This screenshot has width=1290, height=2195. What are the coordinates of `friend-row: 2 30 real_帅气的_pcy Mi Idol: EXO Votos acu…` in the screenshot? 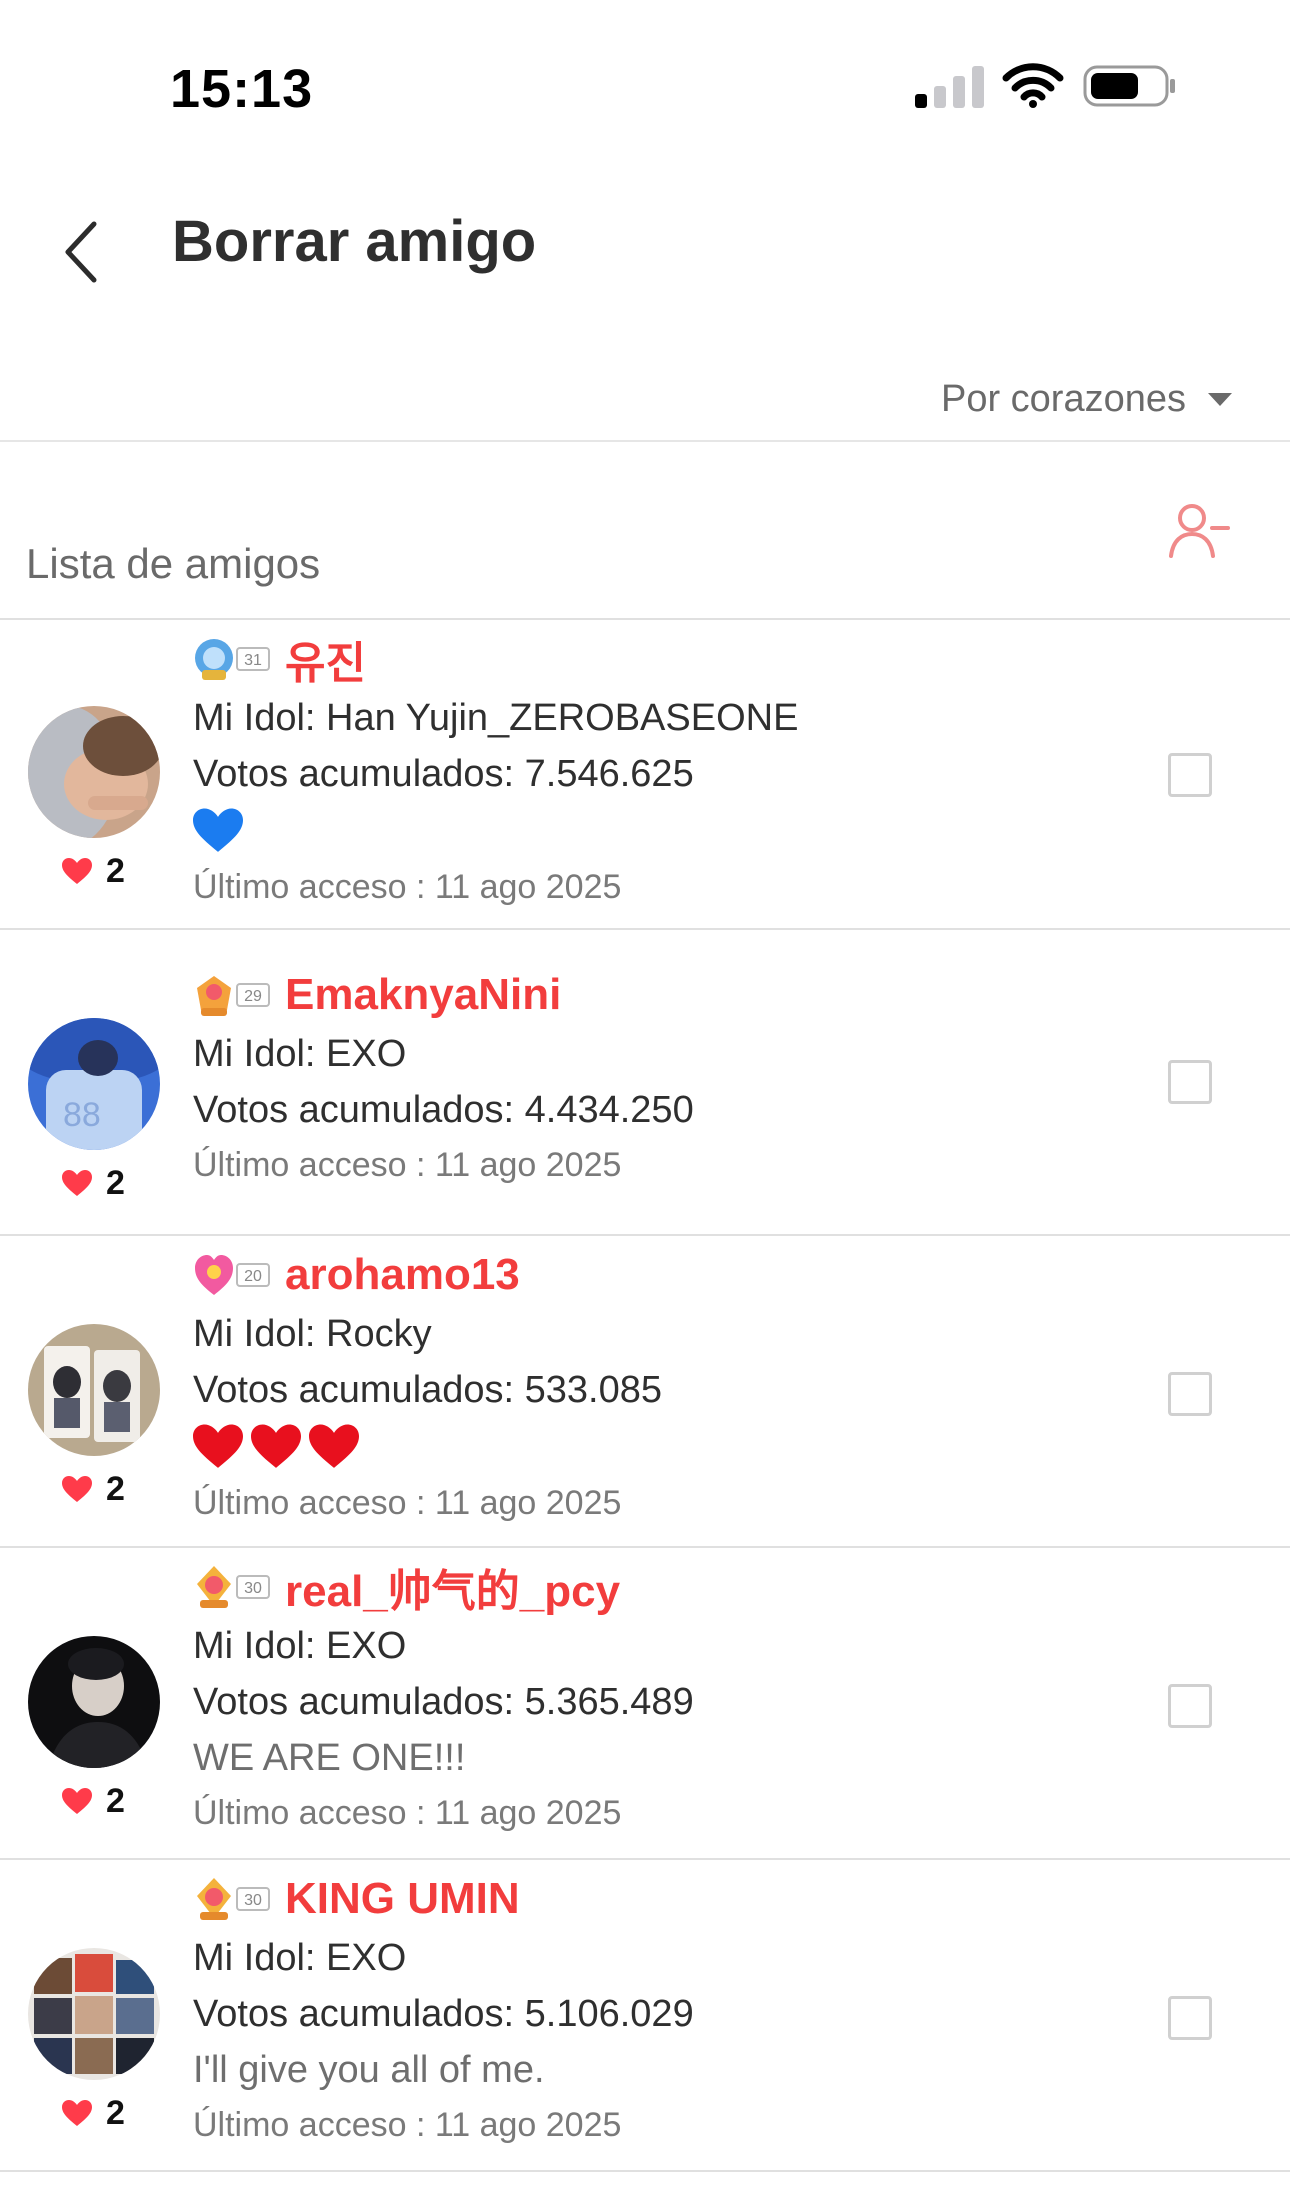 It's located at (645, 1704).